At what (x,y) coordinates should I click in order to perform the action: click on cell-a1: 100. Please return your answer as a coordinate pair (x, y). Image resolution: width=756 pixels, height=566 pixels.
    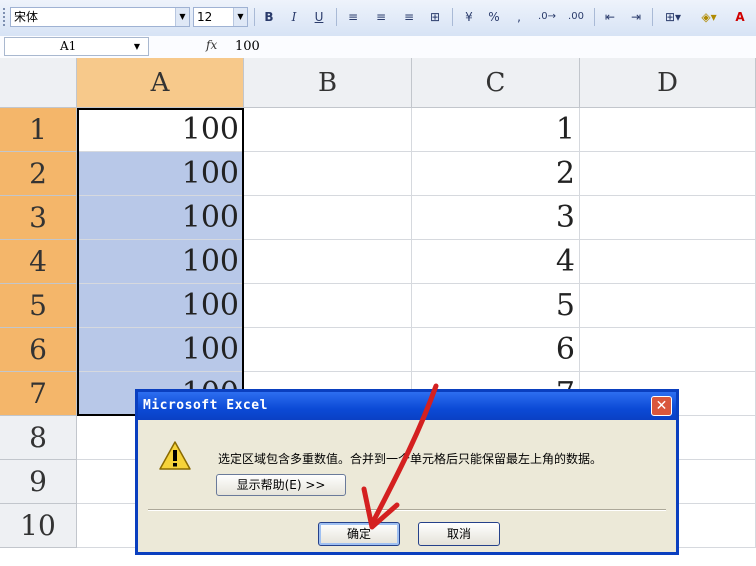
    Looking at the image, I should click on (160, 130).